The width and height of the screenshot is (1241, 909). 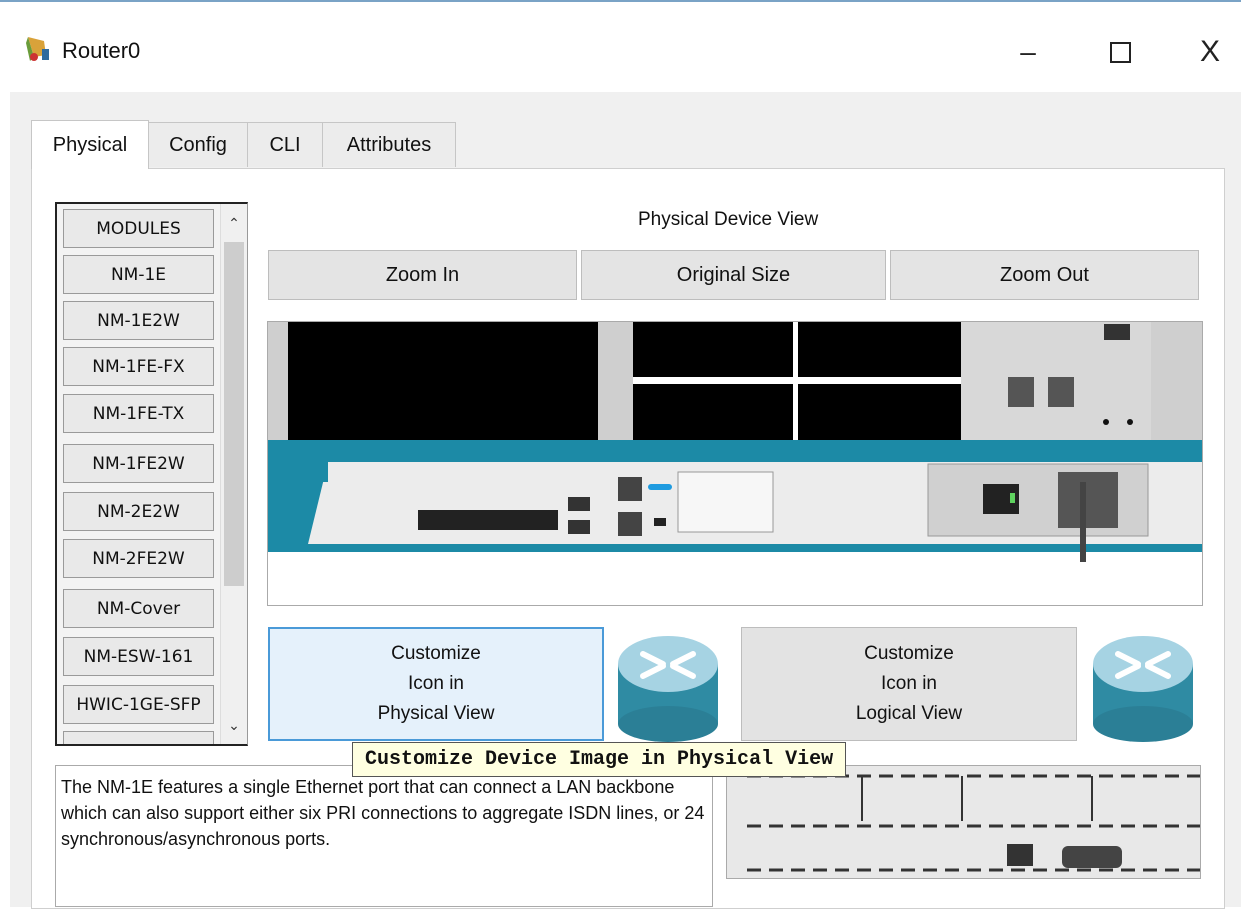 I want to click on maximize-button, so click(x=1120, y=52).